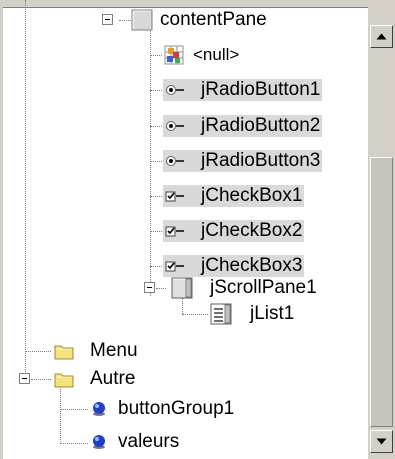 This screenshot has width=395, height=459. What do you see at coordinates (107, 19) in the screenshot?
I see `collapse-toggle-contentpane` at bounding box center [107, 19].